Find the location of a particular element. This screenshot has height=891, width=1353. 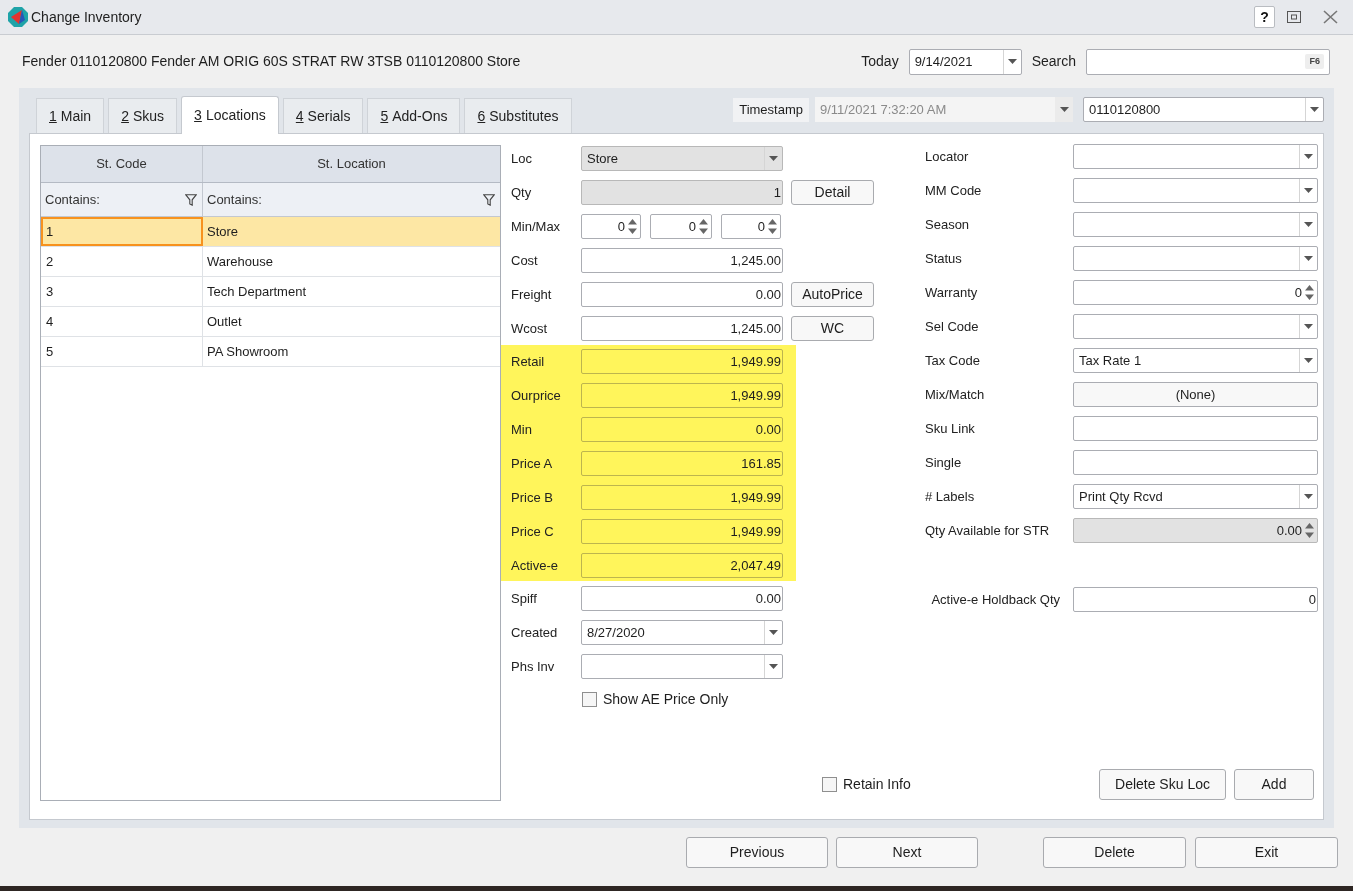

dropdown: Tax Rate 1 is located at coordinates (1195, 360).